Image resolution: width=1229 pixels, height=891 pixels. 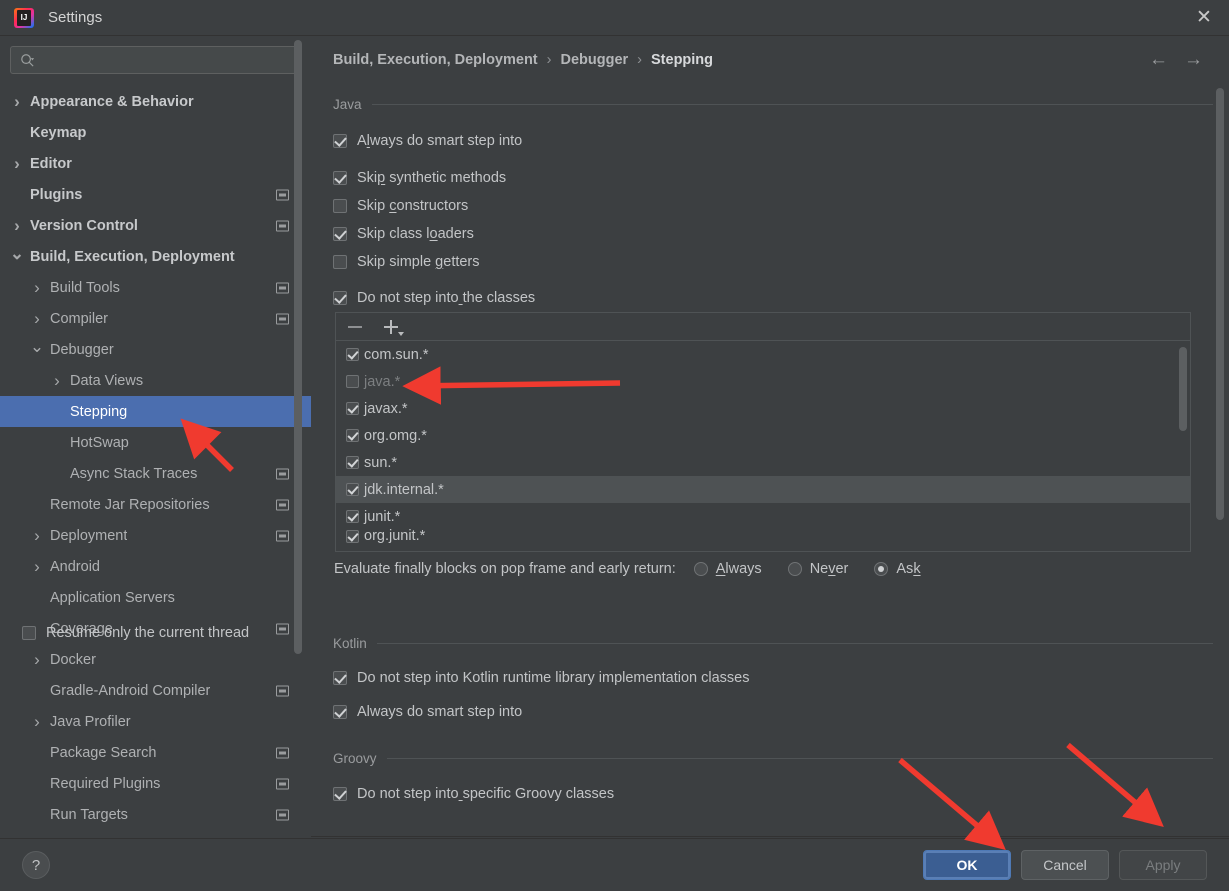 What do you see at coordinates (817, 569) in the screenshot?
I see `radio-option-never: Never` at bounding box center [817, 569].